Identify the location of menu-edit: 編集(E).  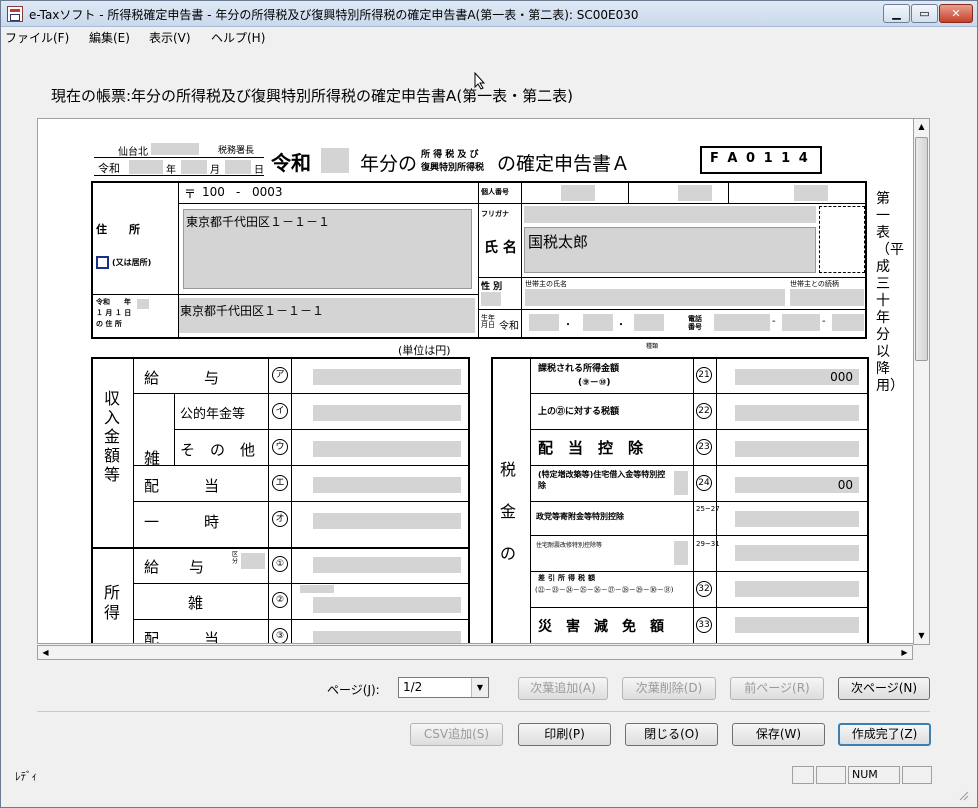
(109, 37).